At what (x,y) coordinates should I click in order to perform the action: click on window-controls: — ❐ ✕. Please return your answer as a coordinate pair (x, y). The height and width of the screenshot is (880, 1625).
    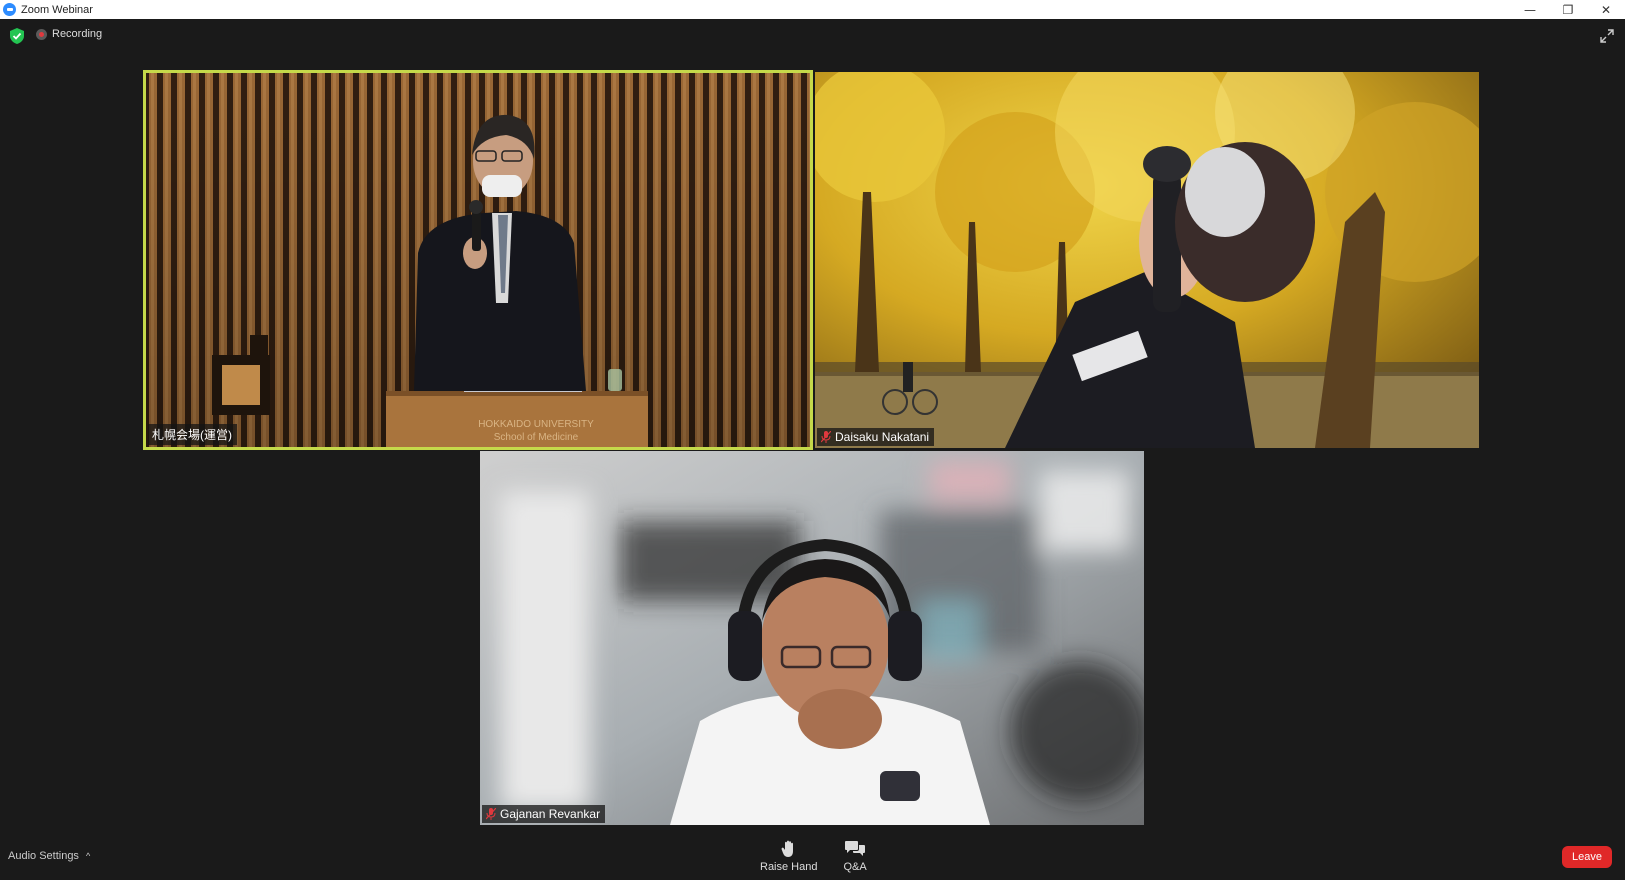
    Looking at the image, I should click on (1568, 9).